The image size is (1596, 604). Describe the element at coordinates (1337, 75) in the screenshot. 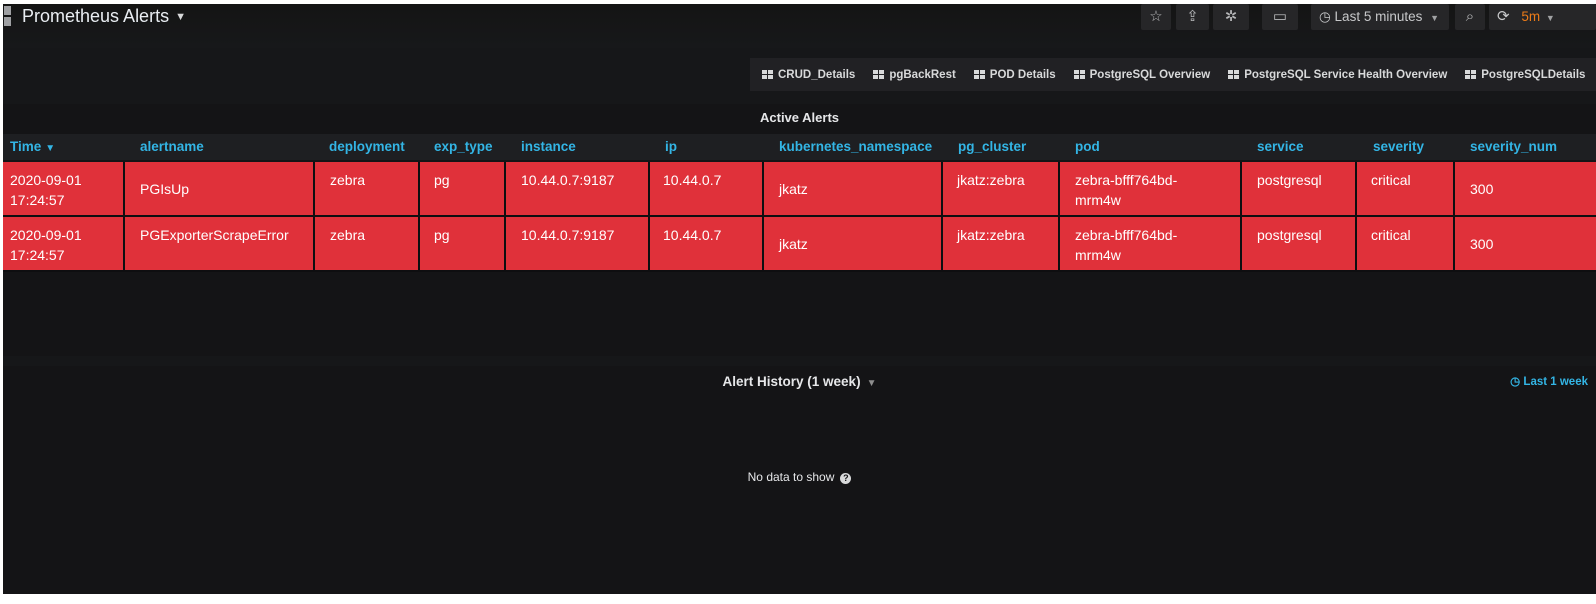

I see `dashboard-link-postgresql-service-health: PostgreSQL Service Health Overview` at that location.